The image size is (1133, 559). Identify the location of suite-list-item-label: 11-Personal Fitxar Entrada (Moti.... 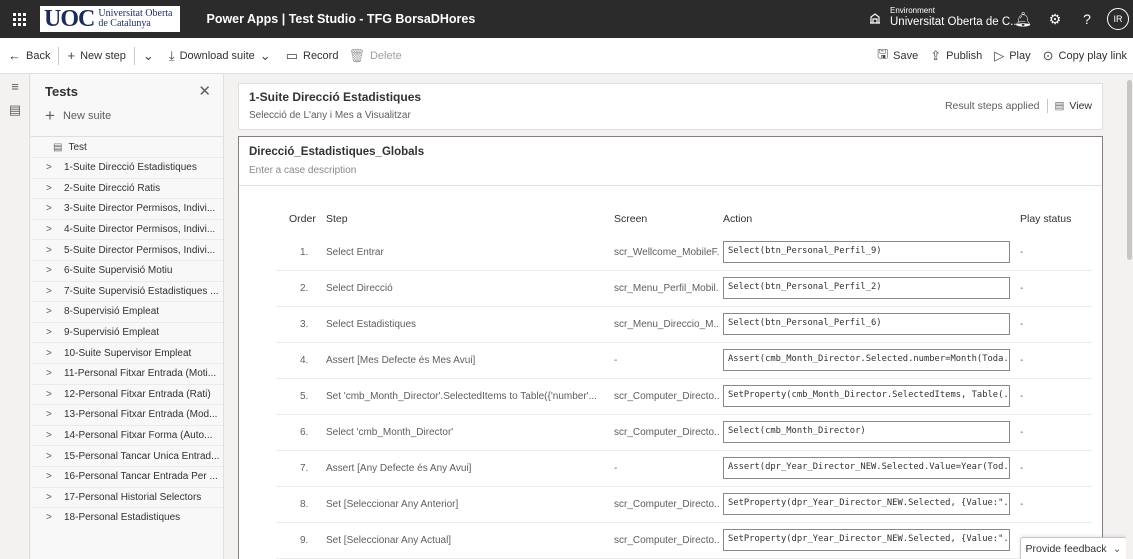
(140, 374).